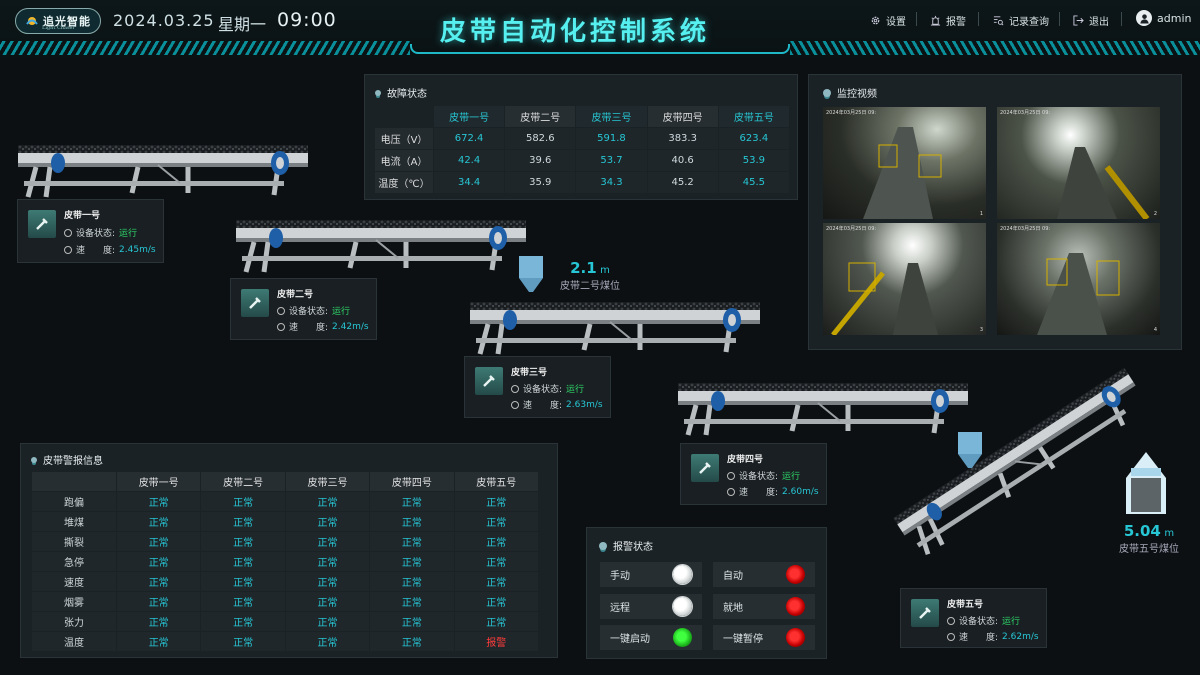  Describe the element at coordinates (73, 461) in the screenshot. I see `alarm-info-title: 皮带警报信息` at that location.